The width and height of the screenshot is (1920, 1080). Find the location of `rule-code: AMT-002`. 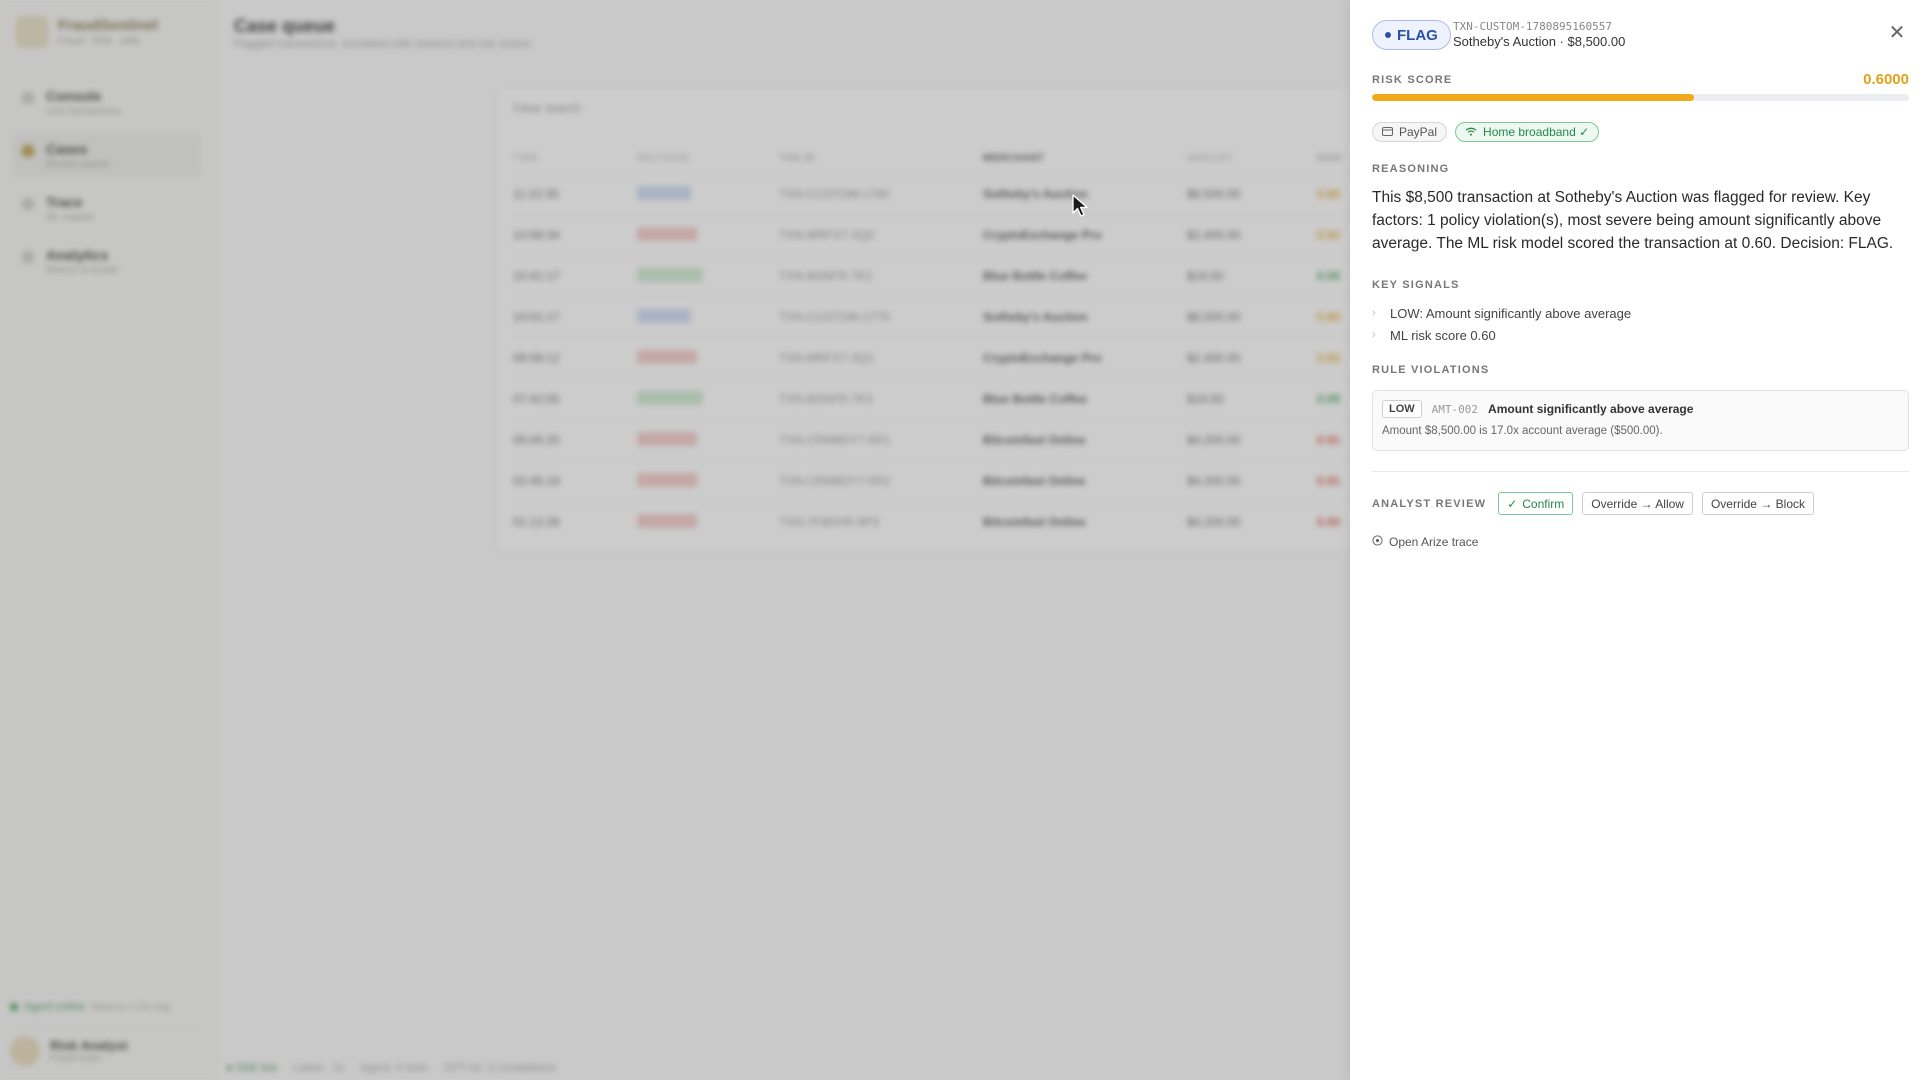

rule-code: AMT-002 is located at coordinates (1455, 409).